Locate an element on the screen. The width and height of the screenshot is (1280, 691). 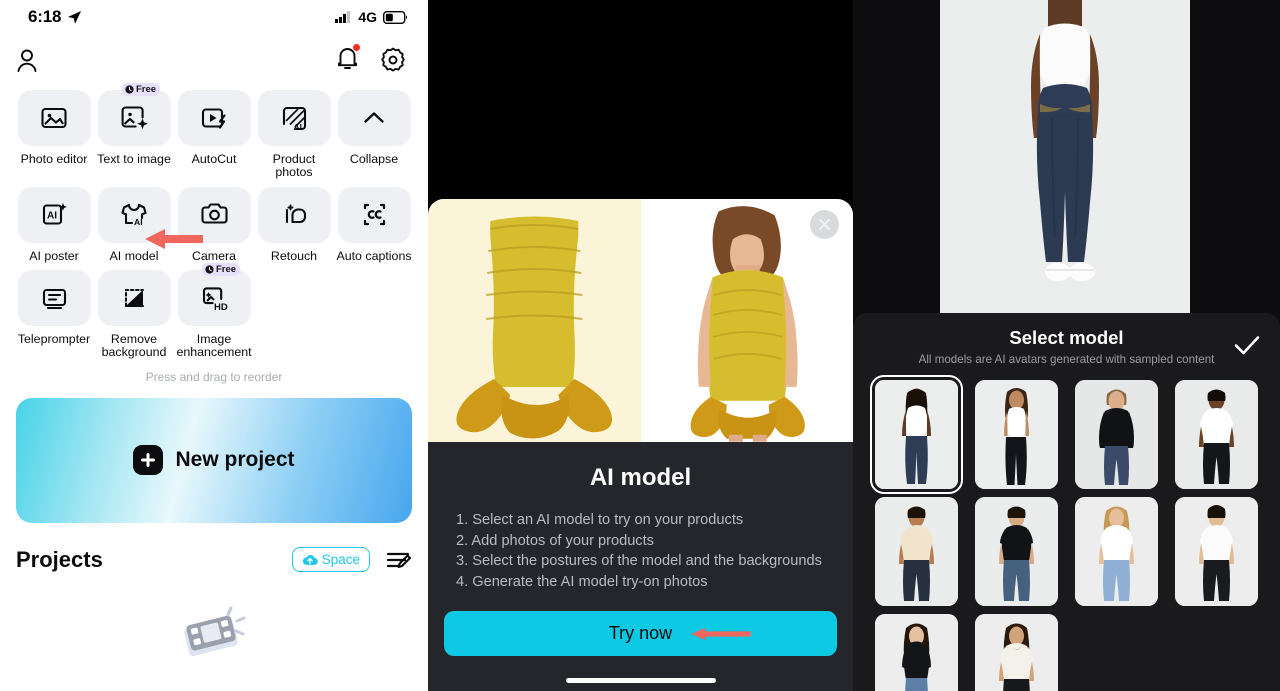
check-icon is located at coordinates (1247, 345).